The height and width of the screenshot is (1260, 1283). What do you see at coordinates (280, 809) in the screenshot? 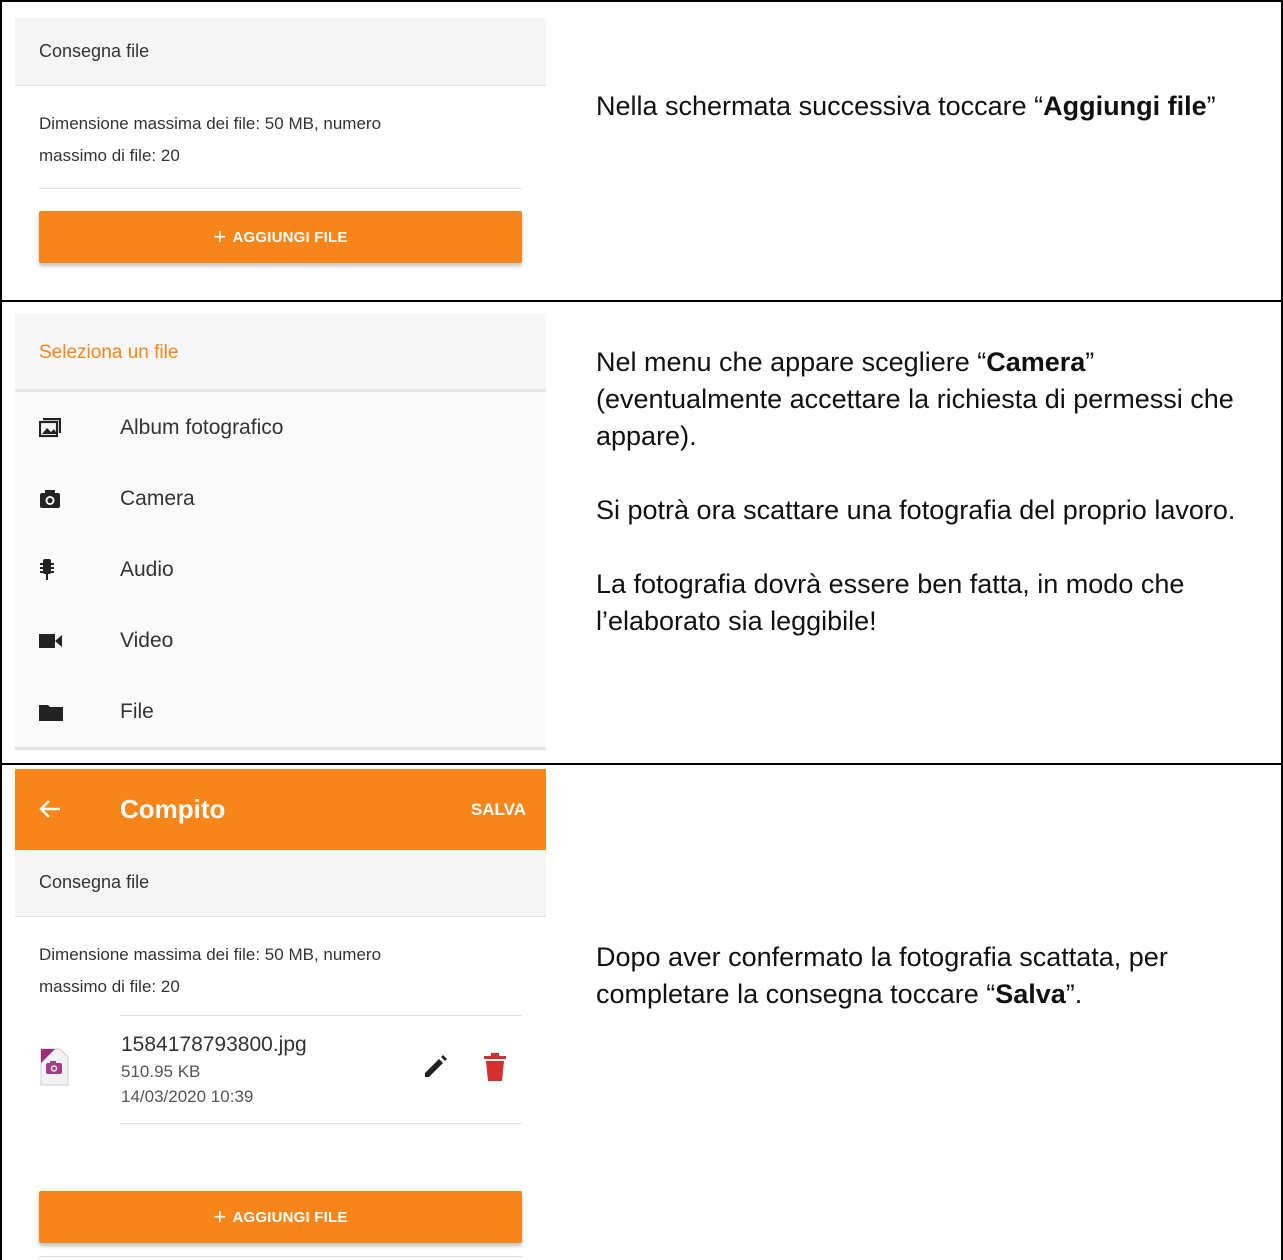
I see `app-bar: Compito SALVA` at bounding box center [280, 809].